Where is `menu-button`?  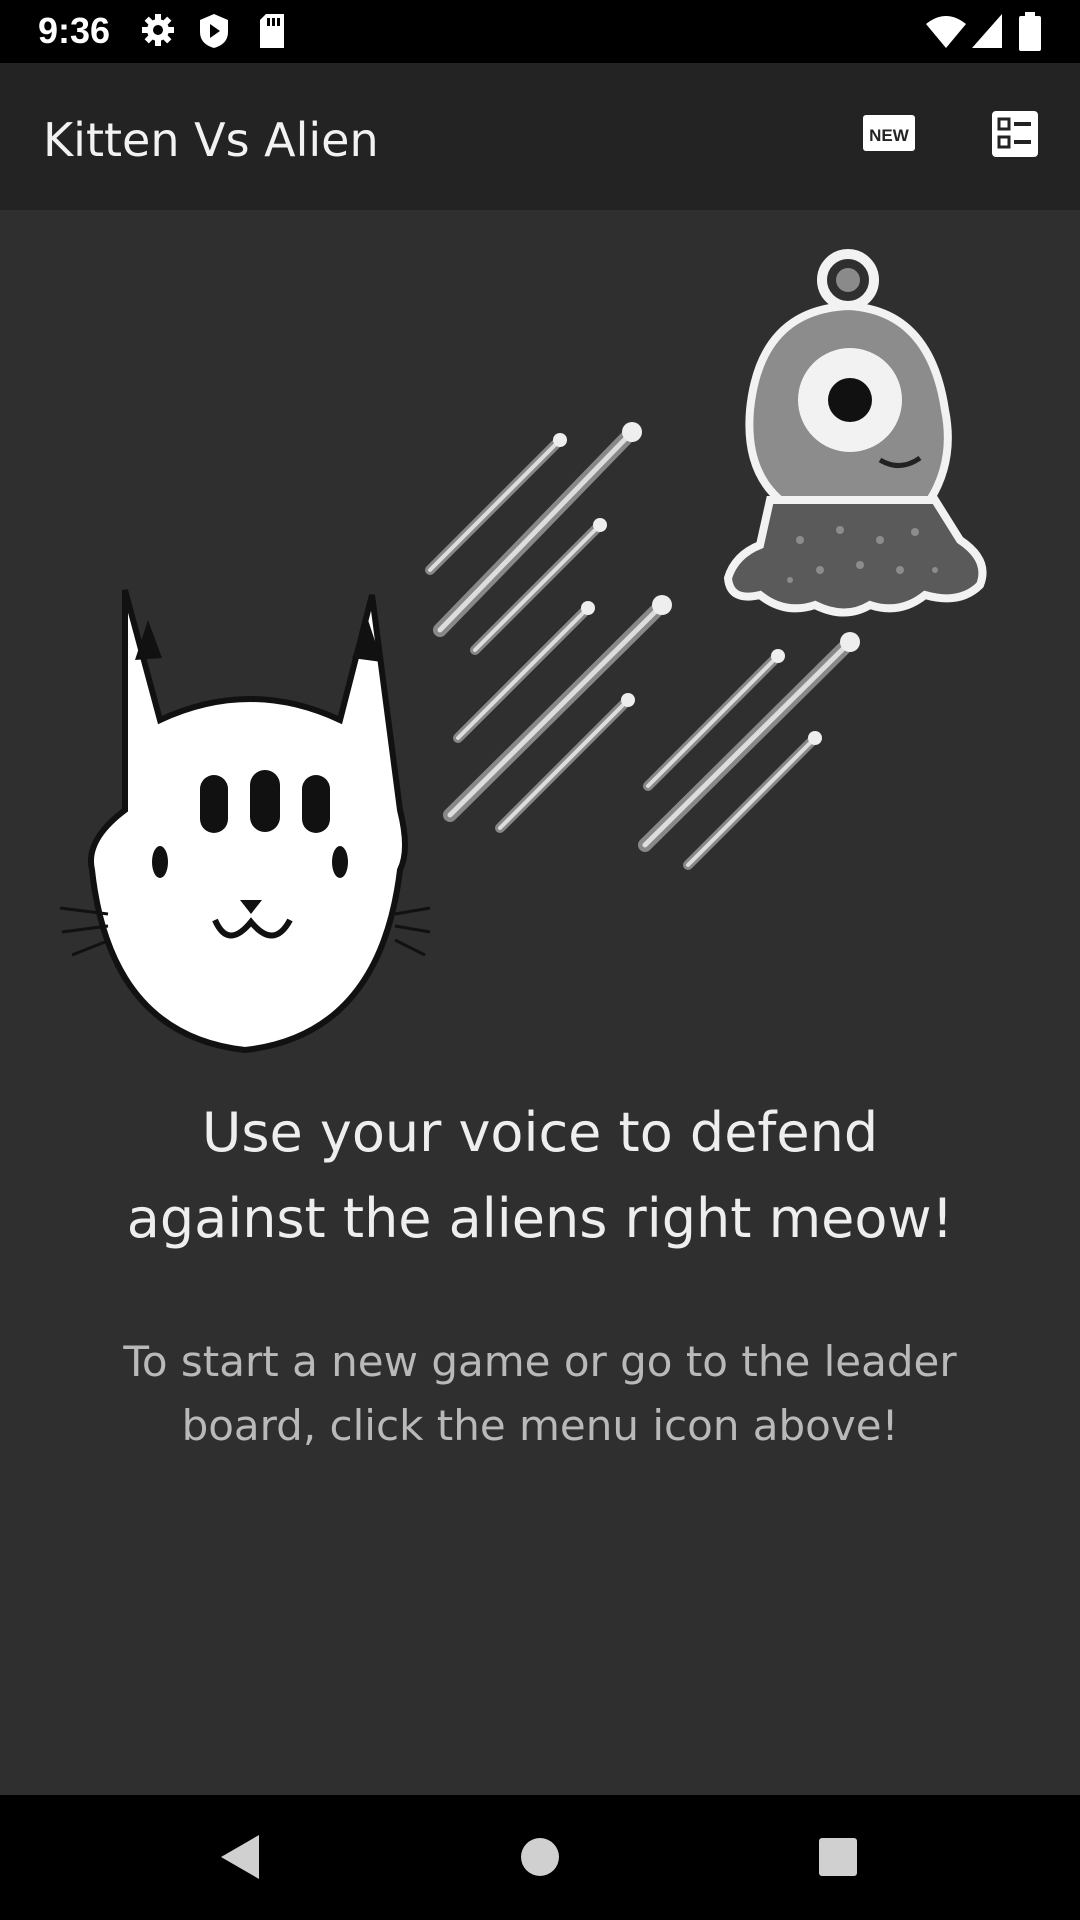
menu-button is located at coordinates (1015, 134).